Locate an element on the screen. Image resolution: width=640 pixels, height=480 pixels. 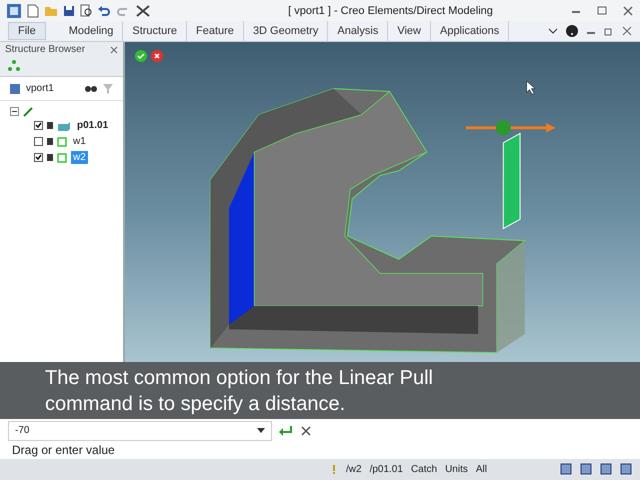
viewport-label: vport1 is located at coordinates (40, 88).